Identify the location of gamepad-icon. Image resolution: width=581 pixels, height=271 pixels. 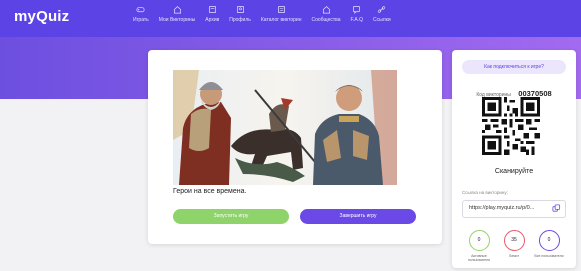
(140, 10).